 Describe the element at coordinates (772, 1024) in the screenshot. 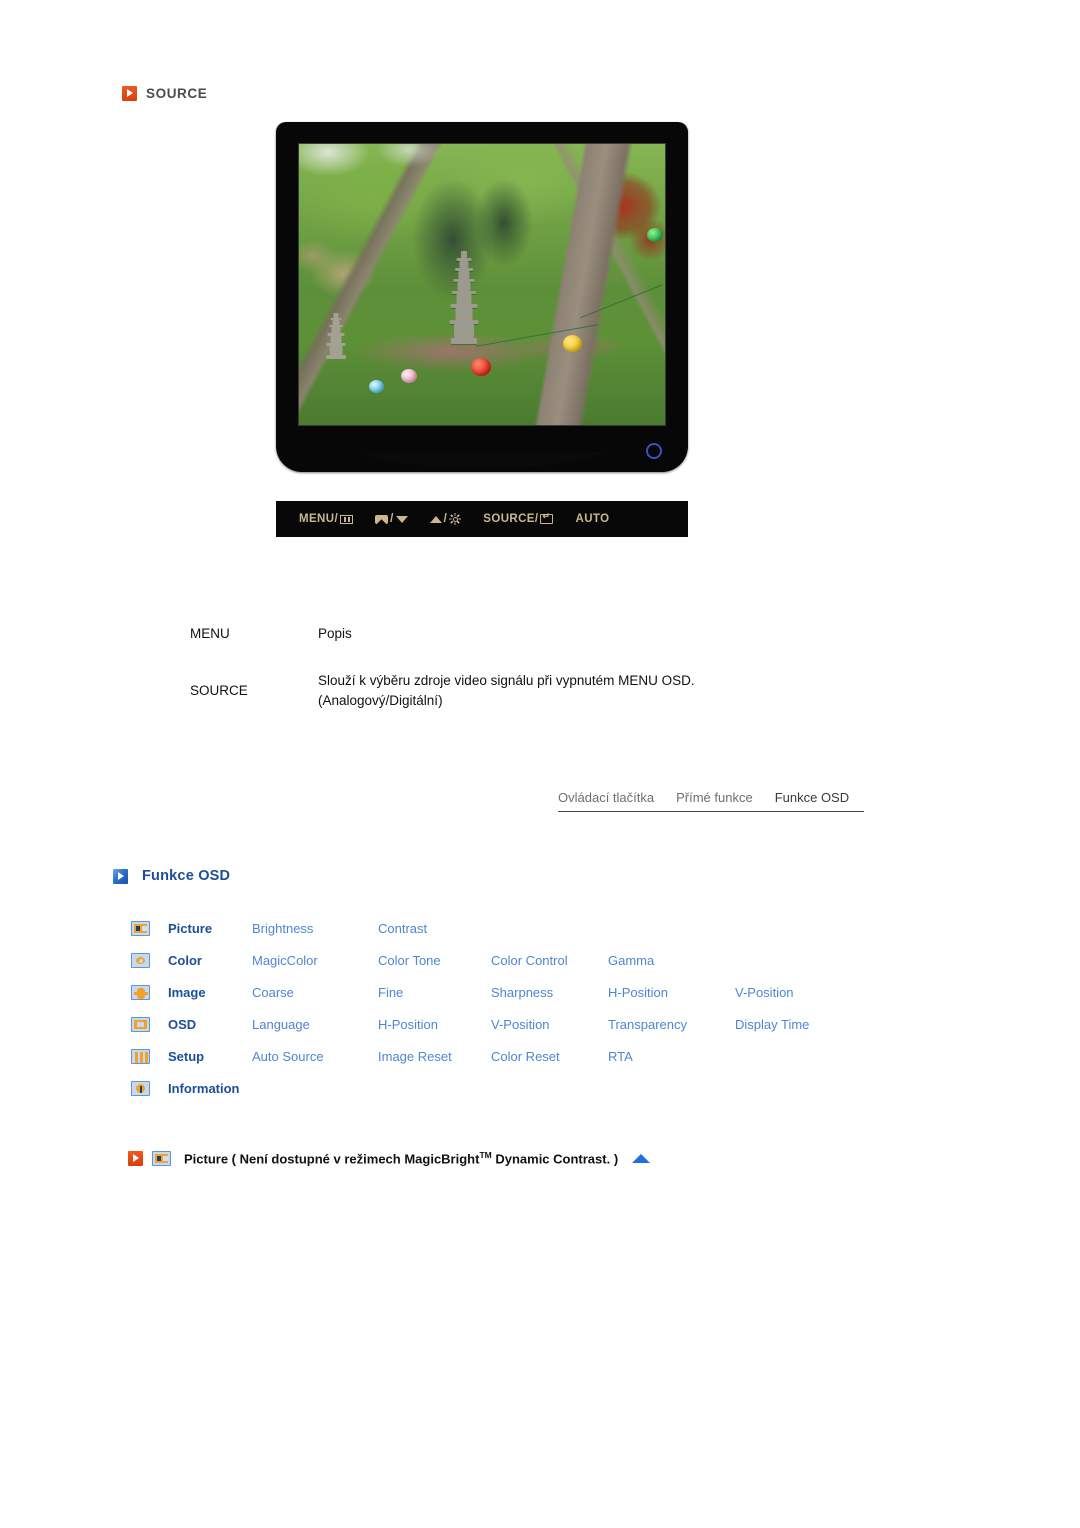

I see `osd-item-display-time: Display Time` at that location.